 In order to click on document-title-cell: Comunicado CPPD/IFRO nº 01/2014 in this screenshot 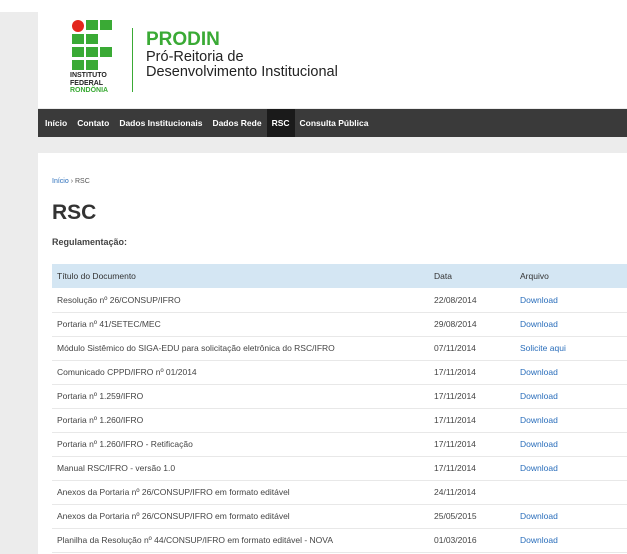, I will do `click(240, 372)`.